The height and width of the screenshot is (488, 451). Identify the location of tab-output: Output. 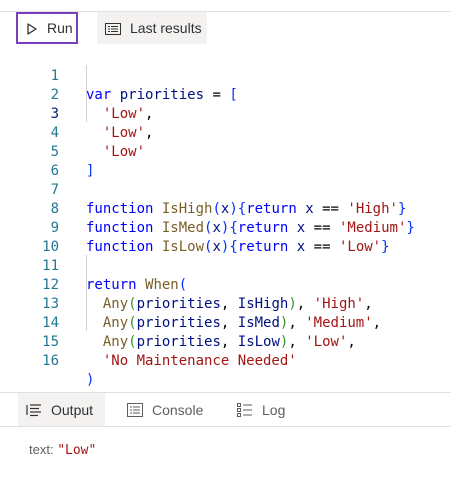
(61, 410).